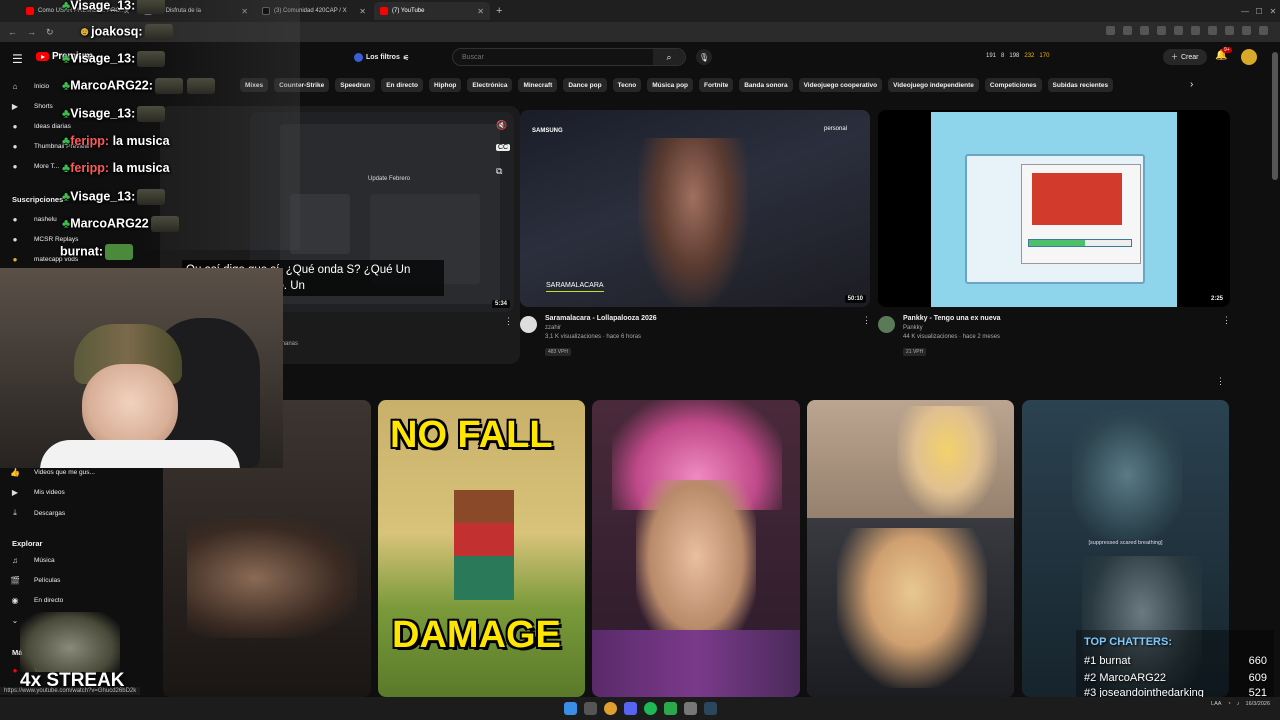 Image resolution: width=1280 pixels, height=720 pixels. What do you see at coordinates (610, 708) in the screenshot?
I see `chrome-icon` at bounding box center [610, 708].